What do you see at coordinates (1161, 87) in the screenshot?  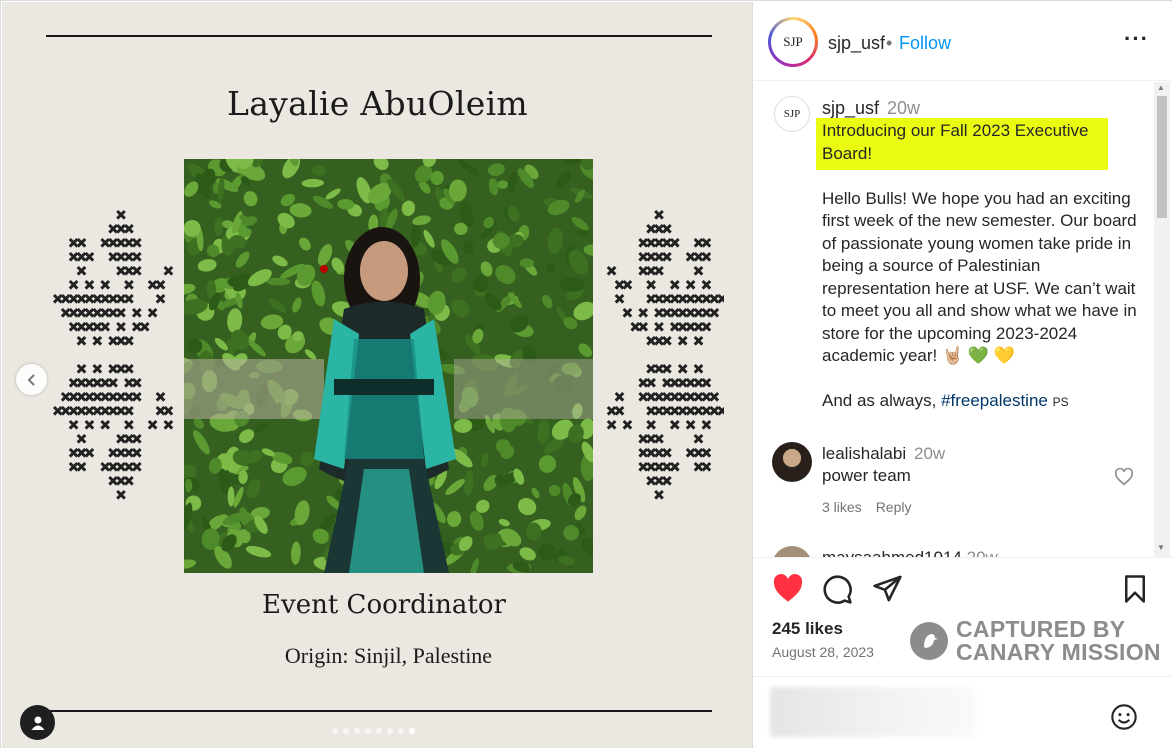 I see `scroll-up-arrow: ▲` at bounding box center [1161, 87].